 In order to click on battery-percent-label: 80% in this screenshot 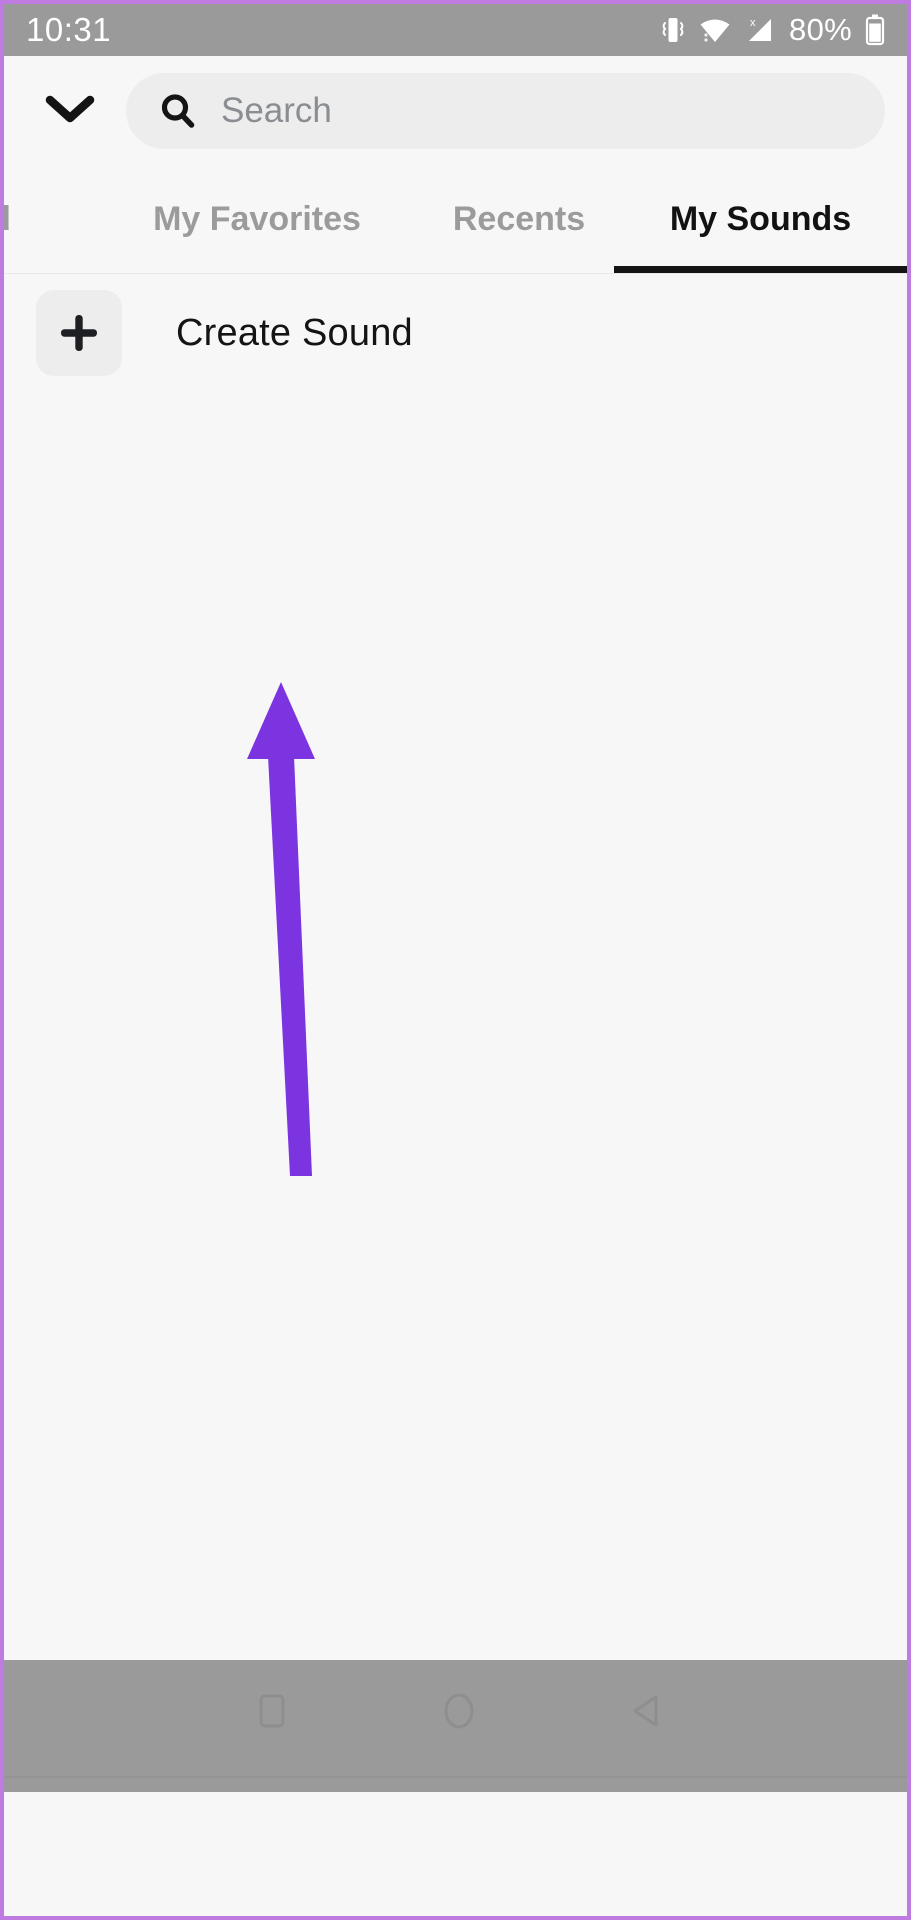, I will do `click(820, 29)`.